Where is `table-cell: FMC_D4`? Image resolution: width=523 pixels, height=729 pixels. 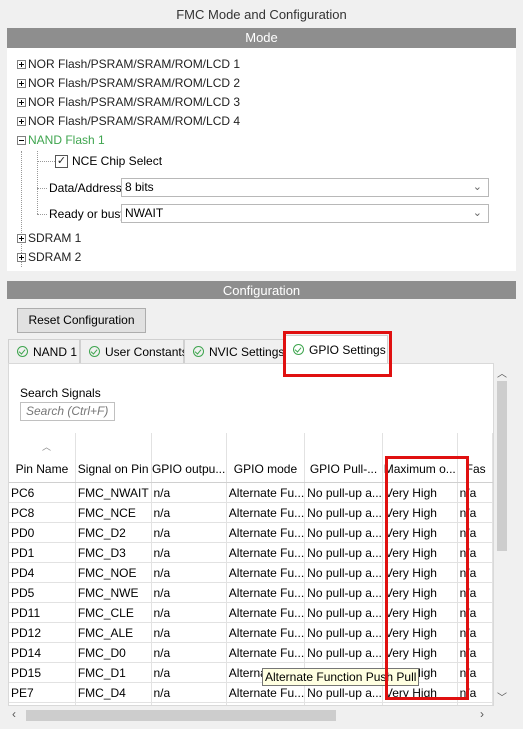 table-cell: FMC_D4 is located at coordinates (113, 692).